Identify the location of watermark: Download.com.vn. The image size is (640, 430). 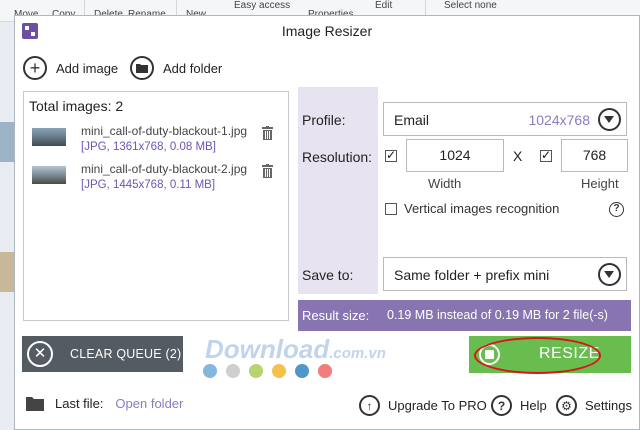
(295, 349).